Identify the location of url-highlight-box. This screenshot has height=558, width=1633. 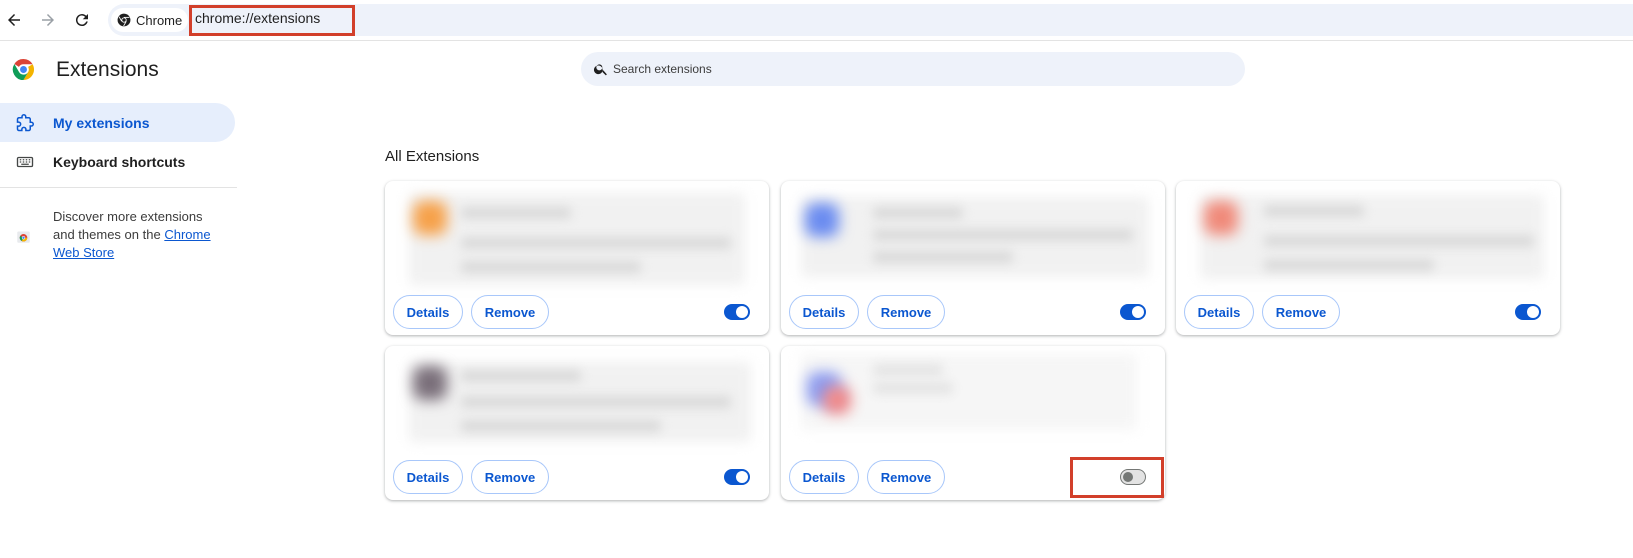
(272, 20).